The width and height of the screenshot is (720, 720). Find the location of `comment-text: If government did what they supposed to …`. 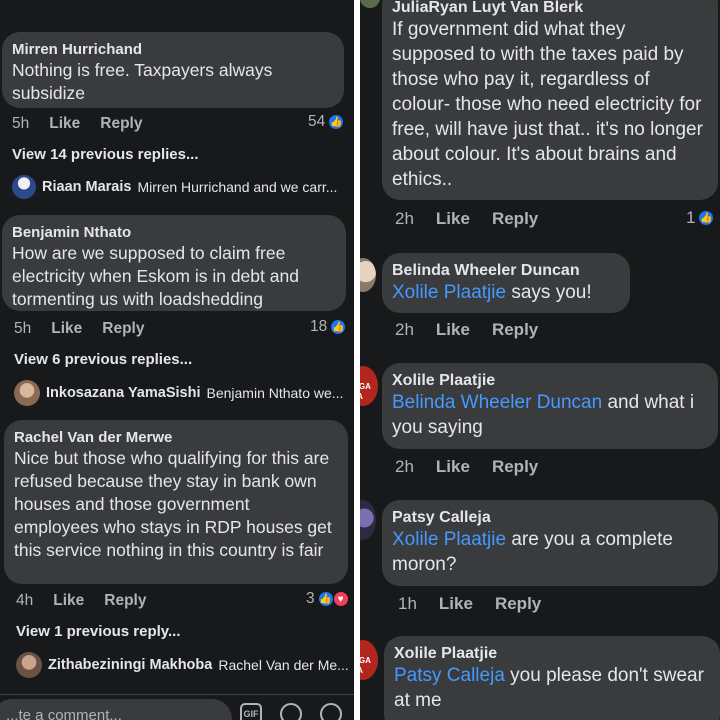

comment-text: If government did what they supposed to … is located at coordinates (547, 104).